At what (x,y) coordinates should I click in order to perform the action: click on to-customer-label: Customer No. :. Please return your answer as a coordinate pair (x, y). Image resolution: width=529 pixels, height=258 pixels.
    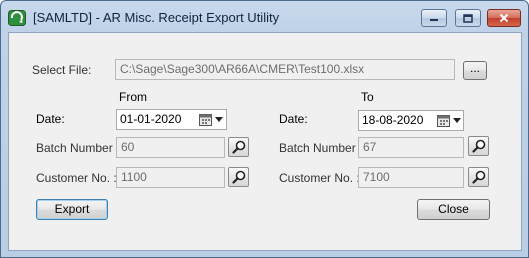
    Looking at the image, I should click on (319, 178).